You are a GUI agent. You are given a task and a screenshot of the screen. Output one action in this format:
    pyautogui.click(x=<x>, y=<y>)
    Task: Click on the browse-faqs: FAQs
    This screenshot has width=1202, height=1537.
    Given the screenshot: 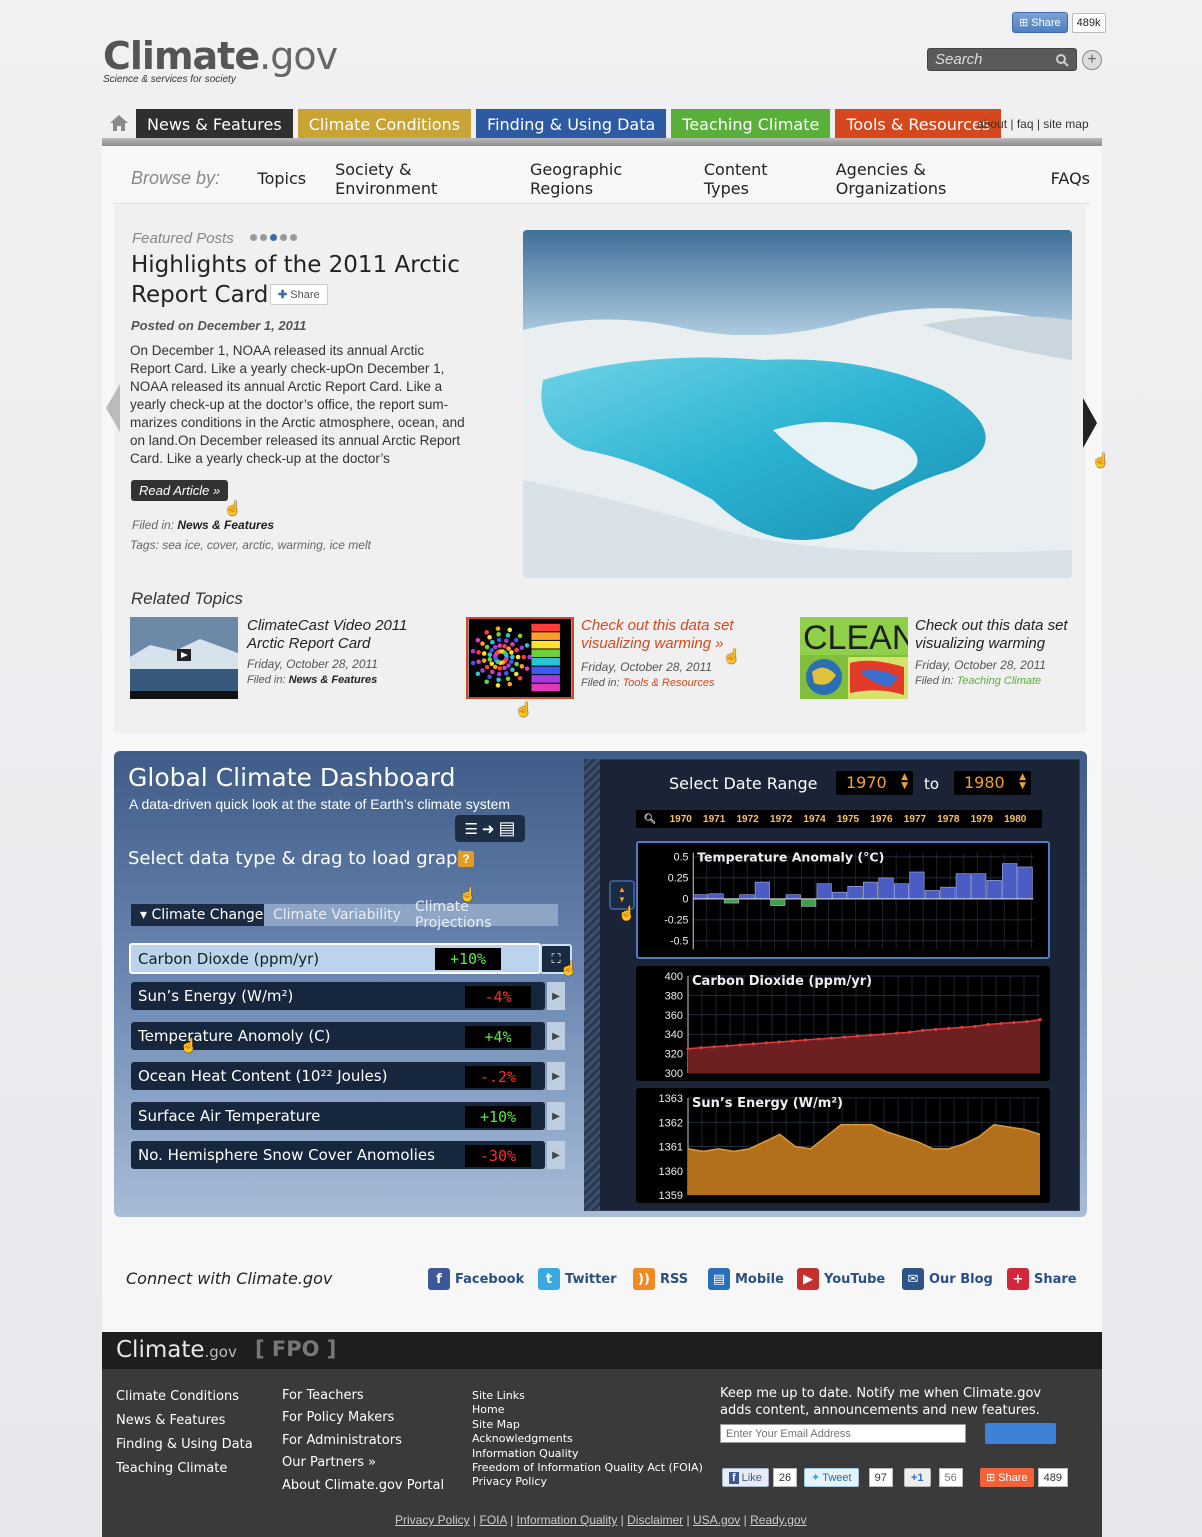 What is the action you would take?
    pyautogui.click(x=1070, y=178)
    